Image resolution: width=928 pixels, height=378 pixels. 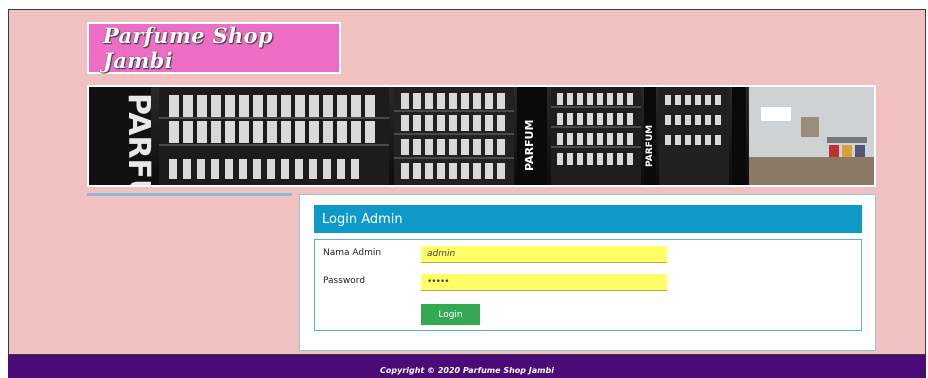 I want to click on username-label: Nama Admin, so click(x=352, y=253).